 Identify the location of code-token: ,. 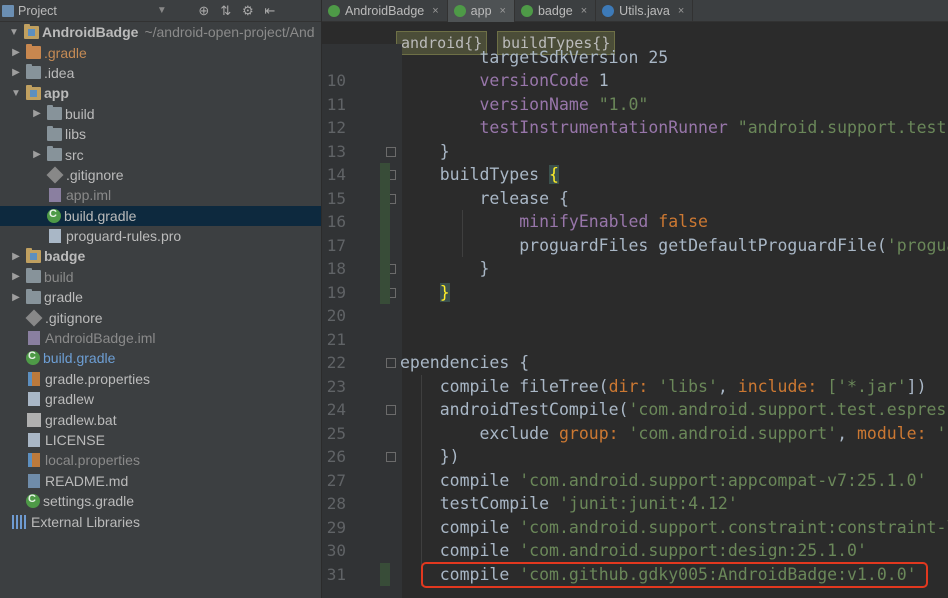
(727, 386).